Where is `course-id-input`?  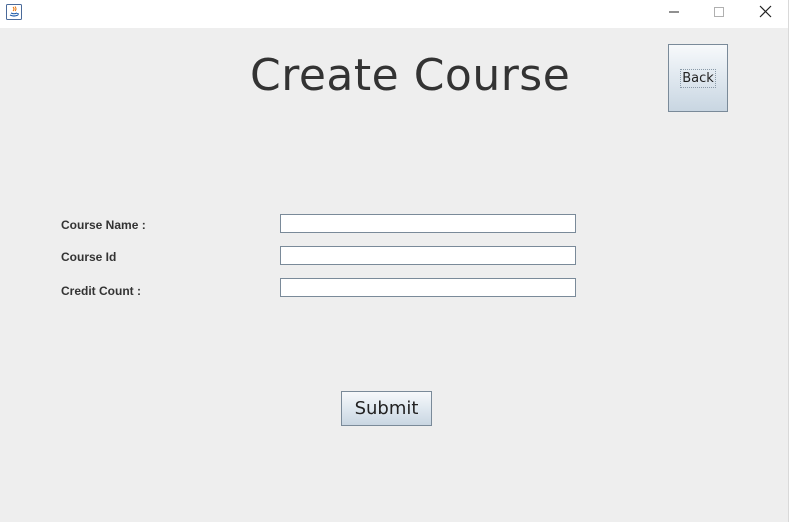
course-id-input is located at coordinates (428, 255).